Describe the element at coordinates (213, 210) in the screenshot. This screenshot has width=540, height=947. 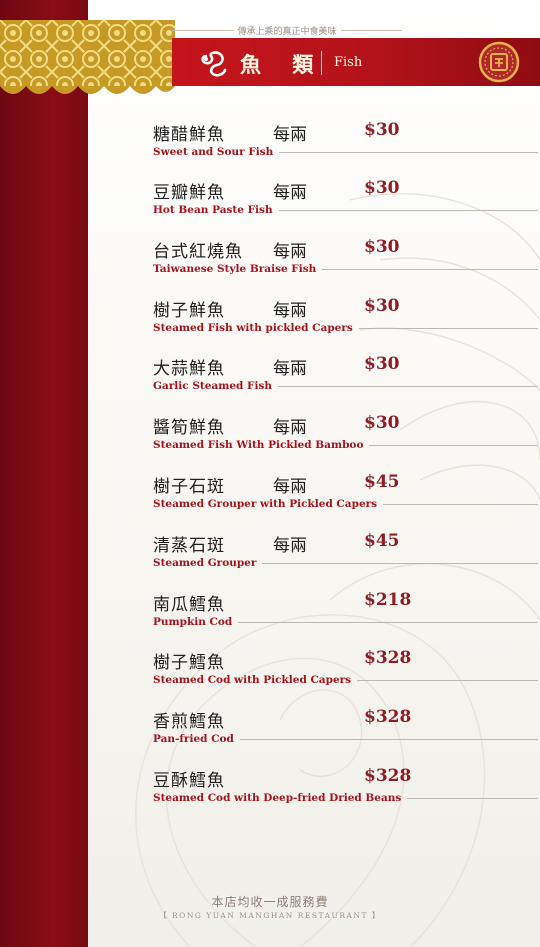
I see `dish-name-en: Hot Bean Paste Fish` at that location.